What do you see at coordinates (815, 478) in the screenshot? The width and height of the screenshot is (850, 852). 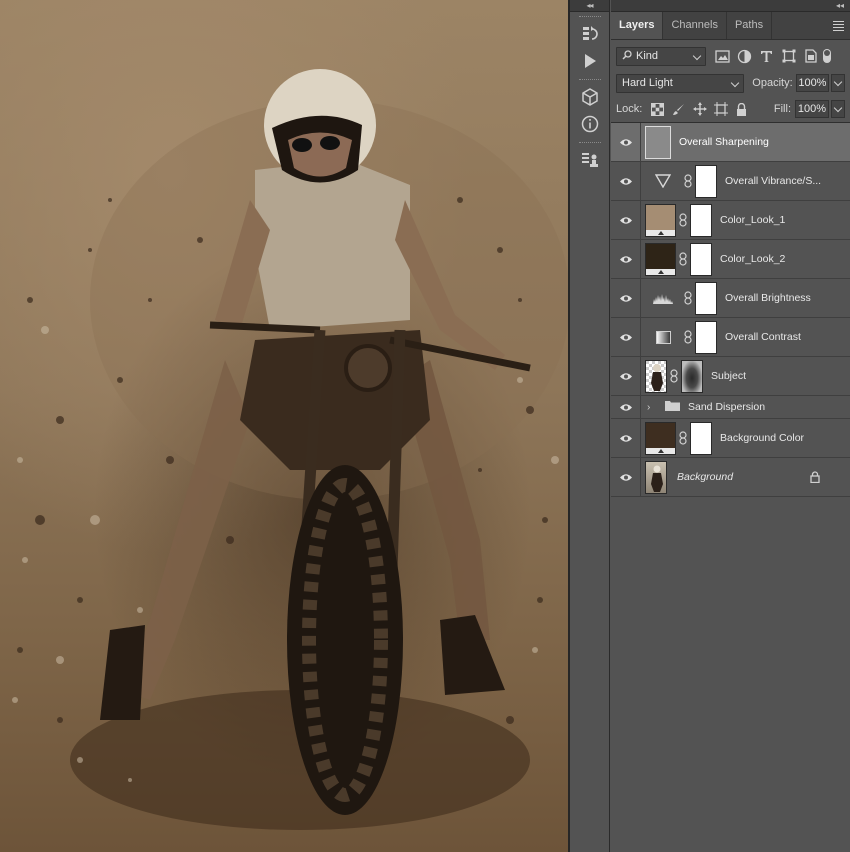 I see `lock-icon` at bounding box center [815, 478].